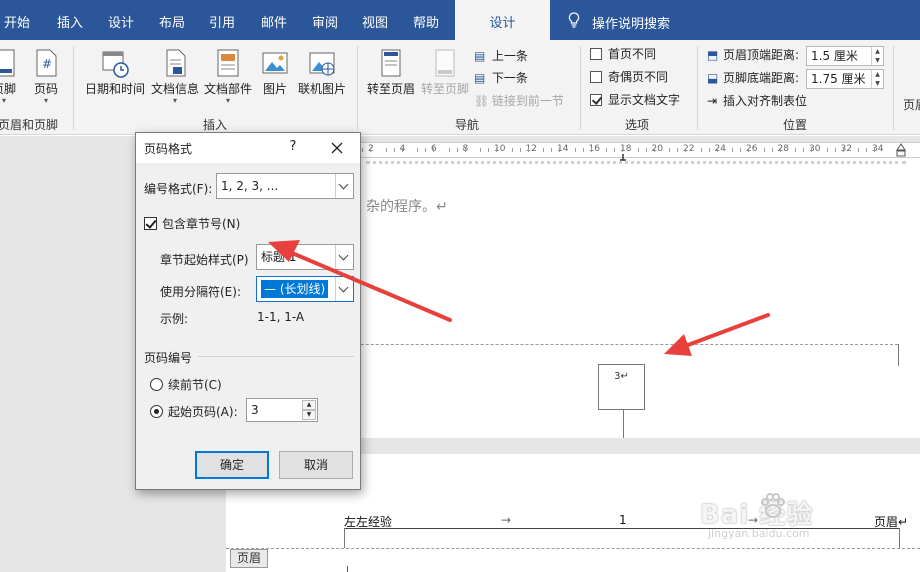  What do you see at coordinates (232, 465) in the screenshot?
I see `ok-button: 确定` at bounding box center [232, 465].